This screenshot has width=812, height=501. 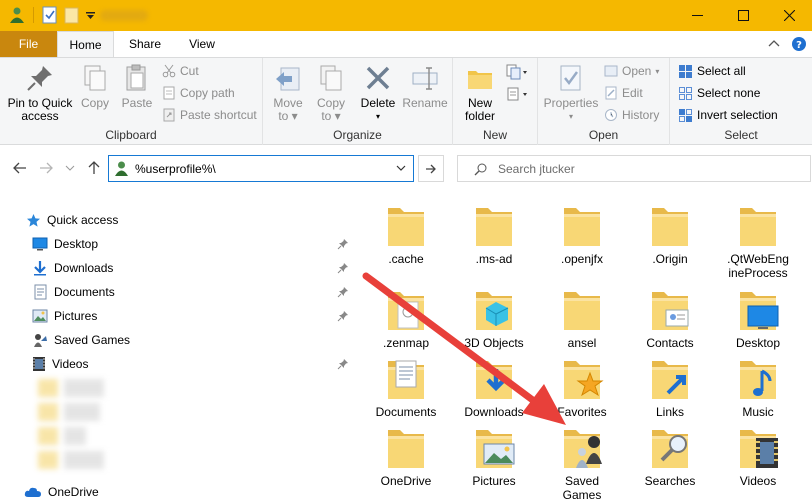 I want to click on recent-locations-button, so click(x=70, y=168).